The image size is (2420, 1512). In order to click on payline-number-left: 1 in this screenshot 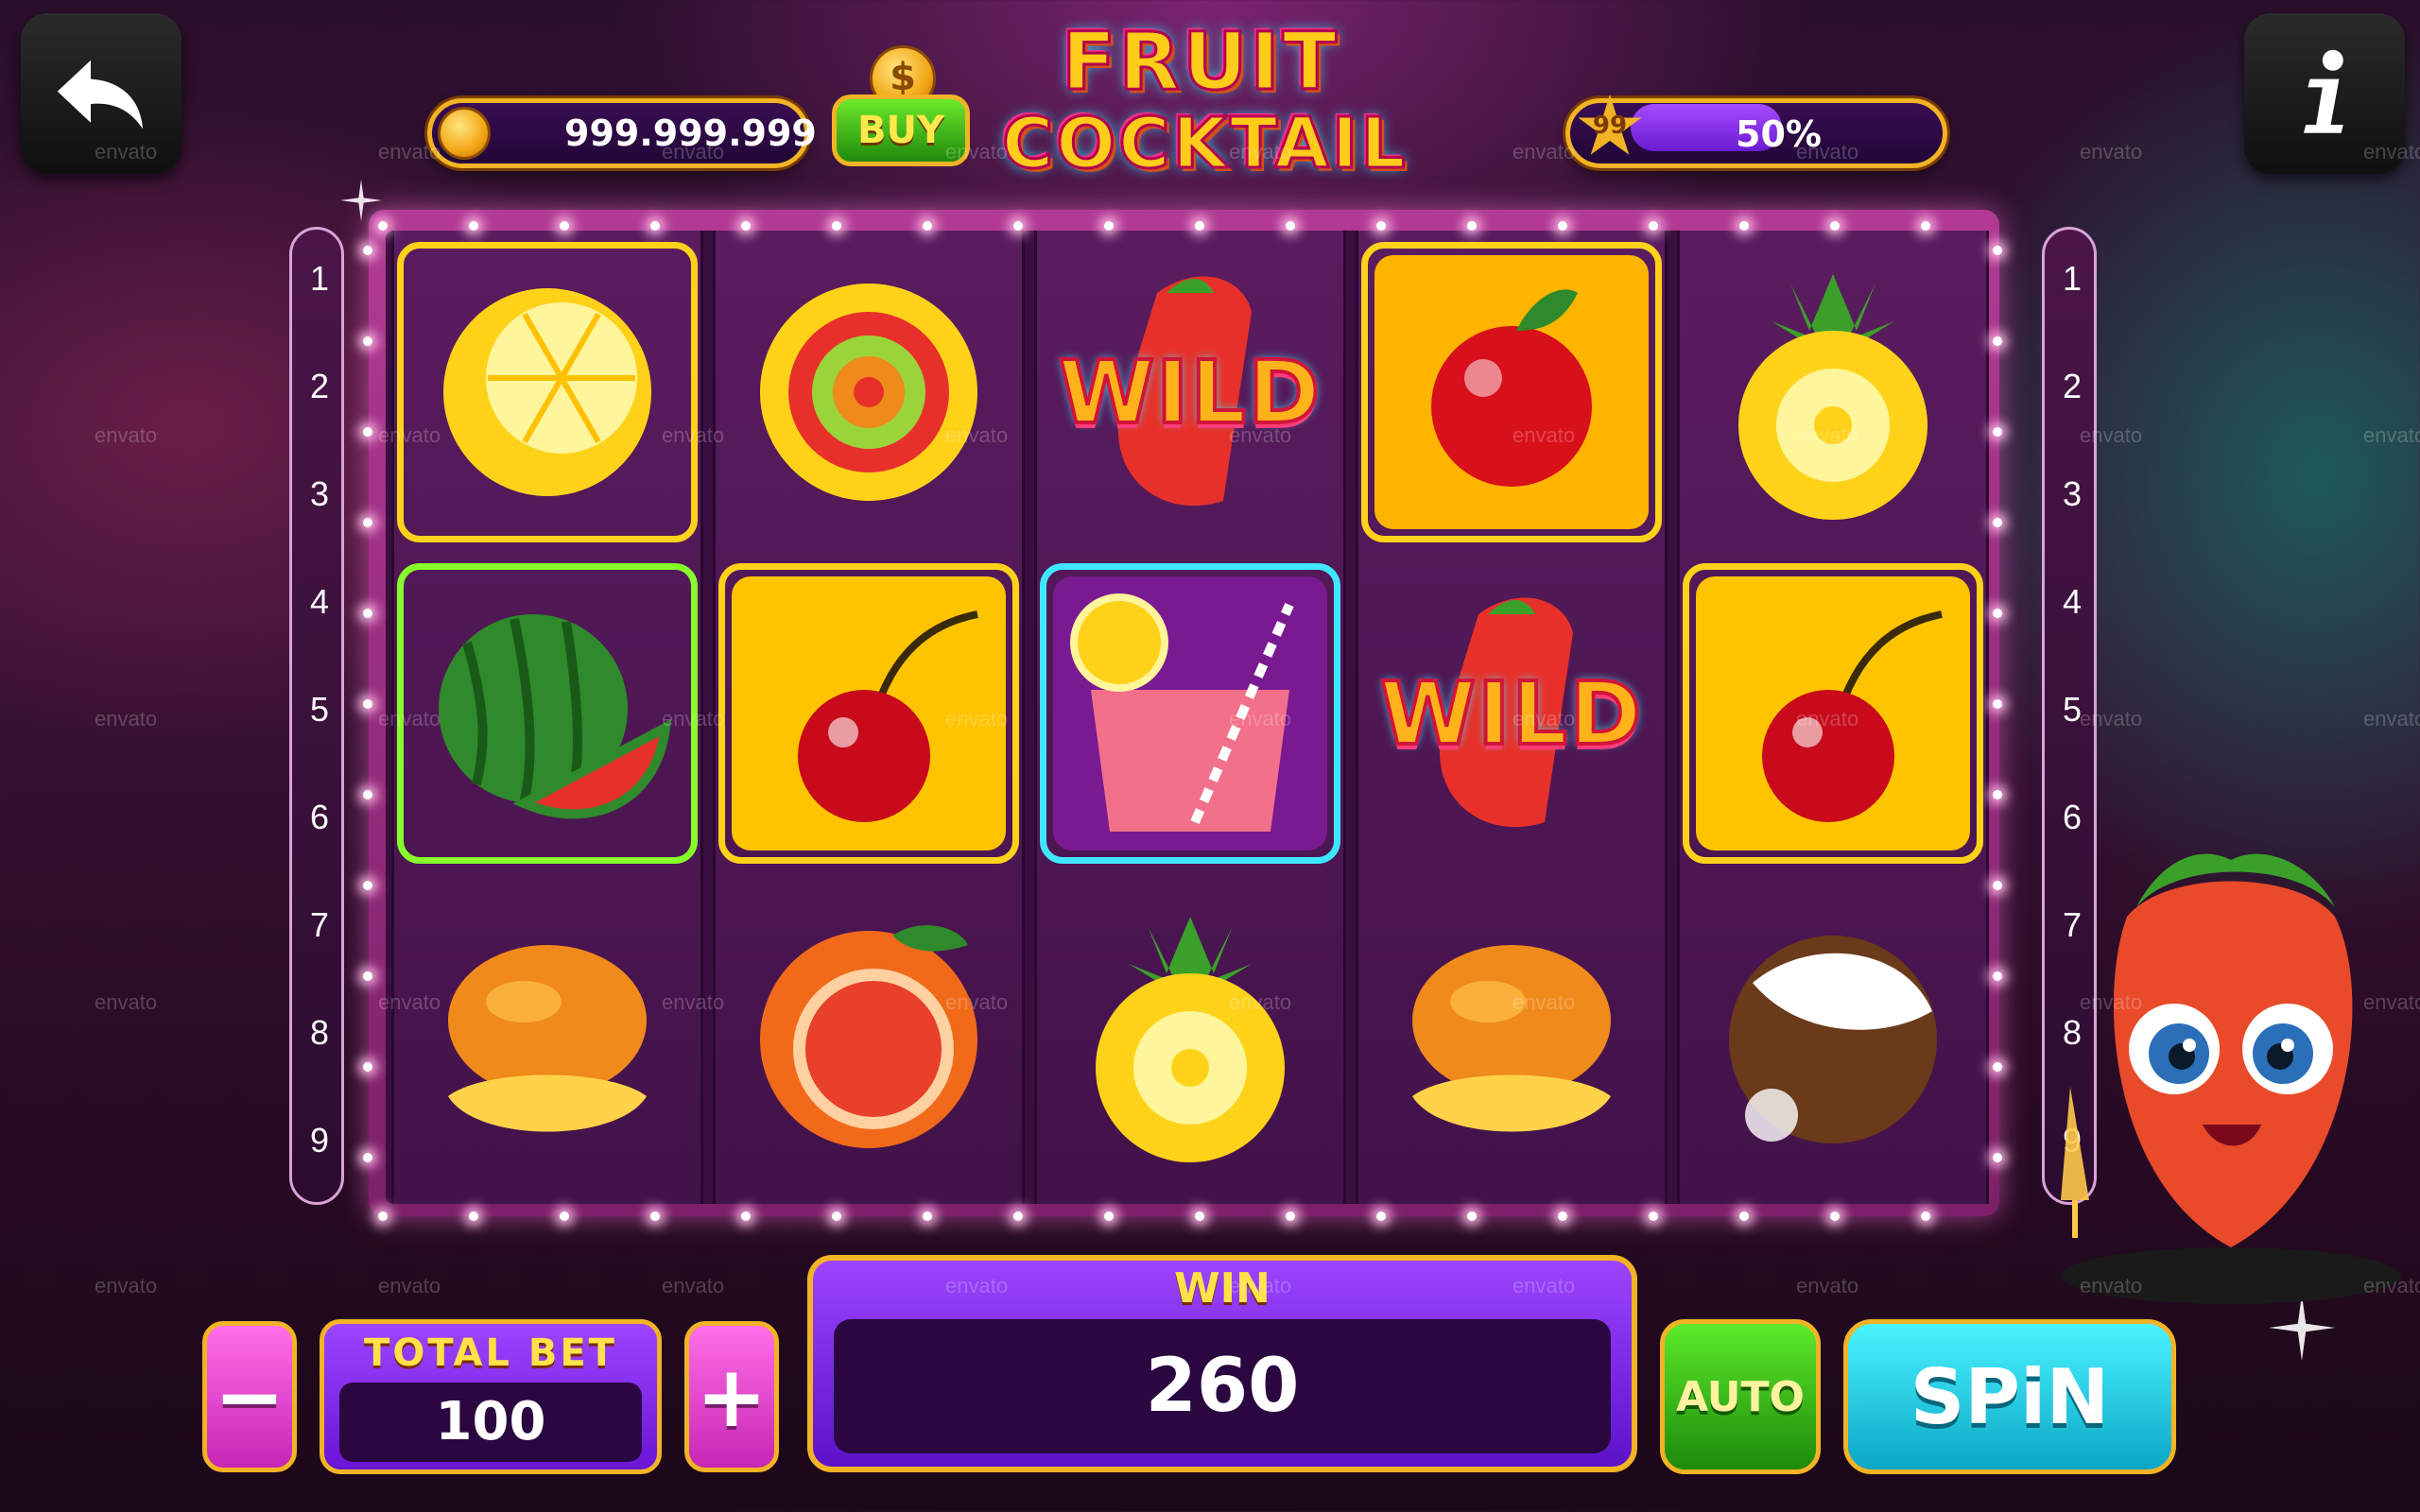, I will do `click(319, 279)`.